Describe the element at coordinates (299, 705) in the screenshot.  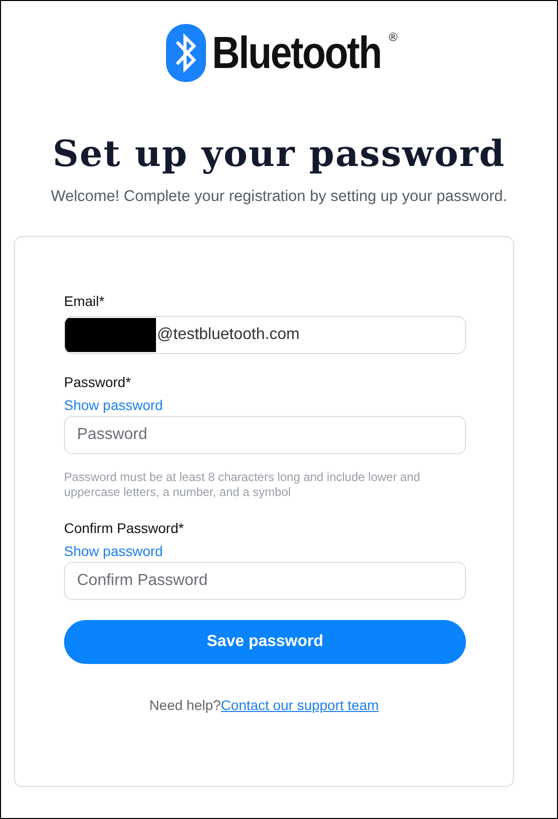
I see `support-link: Contact our support team` at that location.